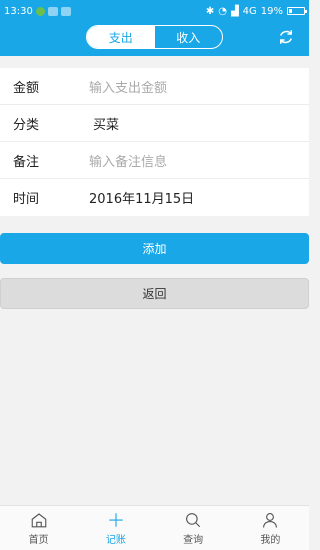 This screenshot has width=320, height=550. I want to click on tab-home-label: 首页, so click(38, 540).